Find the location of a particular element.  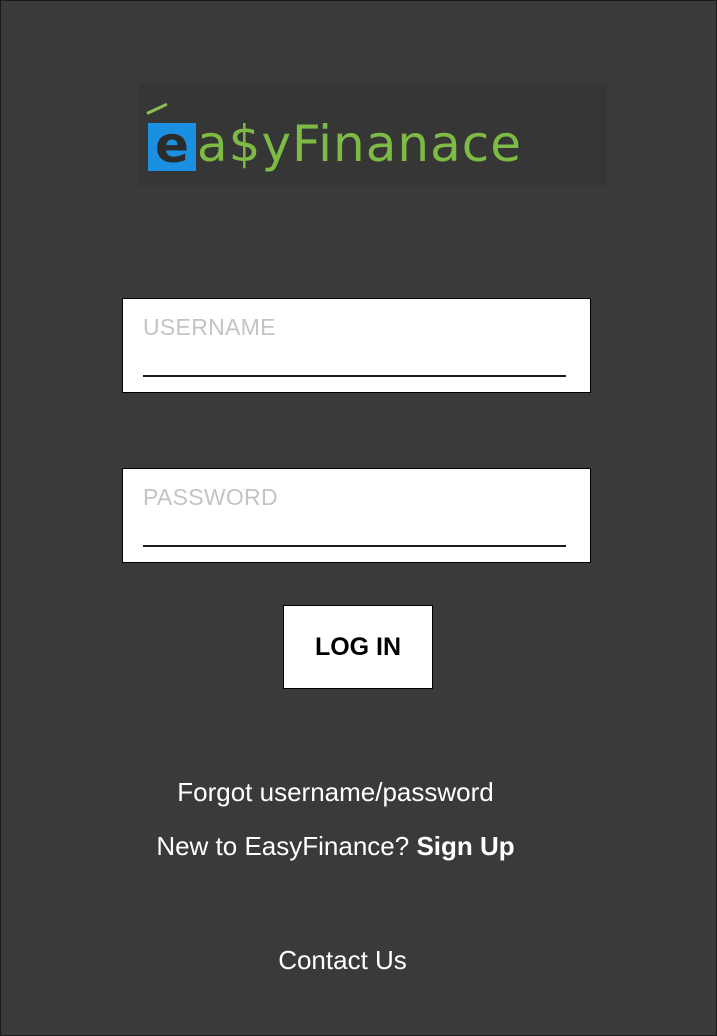

logo-accent-mark is located at coordinates (157, 108).